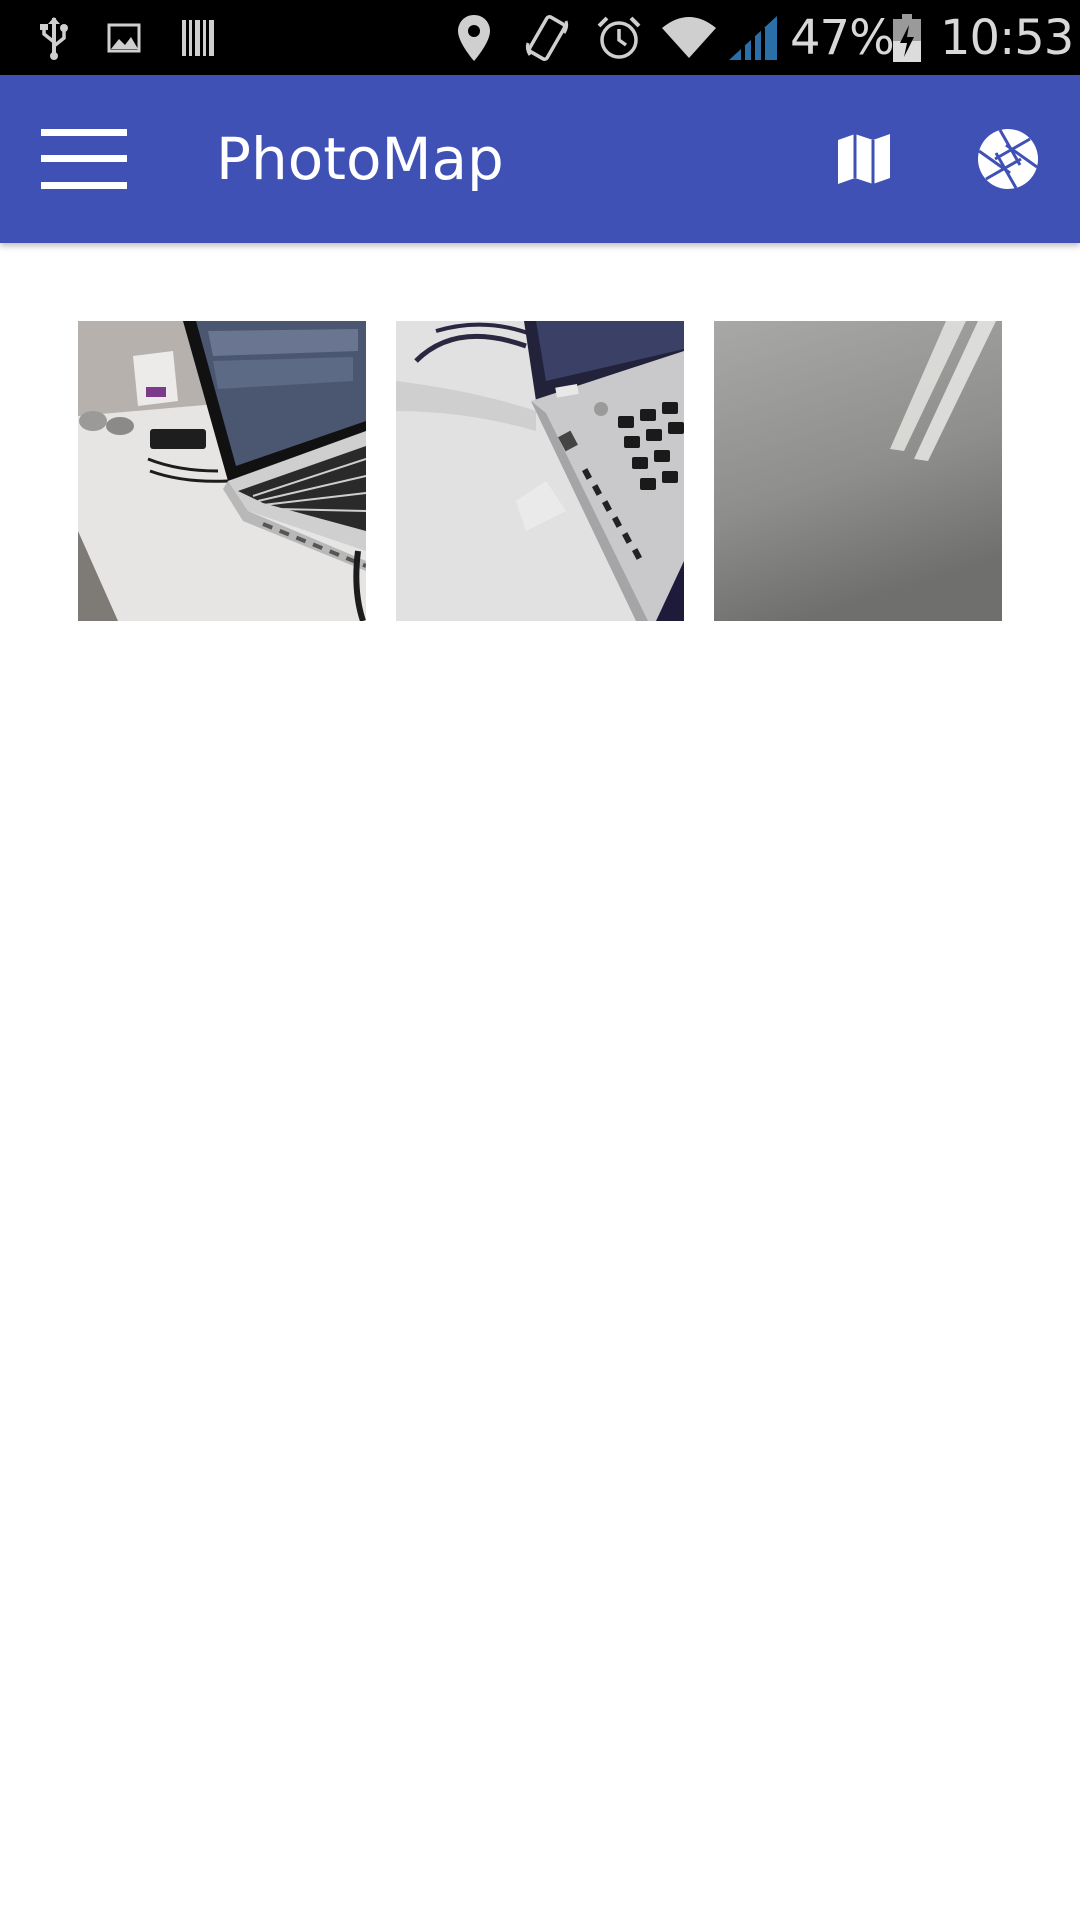 The image size is (1080, 1920). What do you see at coordinates (907, 37) in the screenshot?
I see `battery-icon` at bounding box center [907, 37].